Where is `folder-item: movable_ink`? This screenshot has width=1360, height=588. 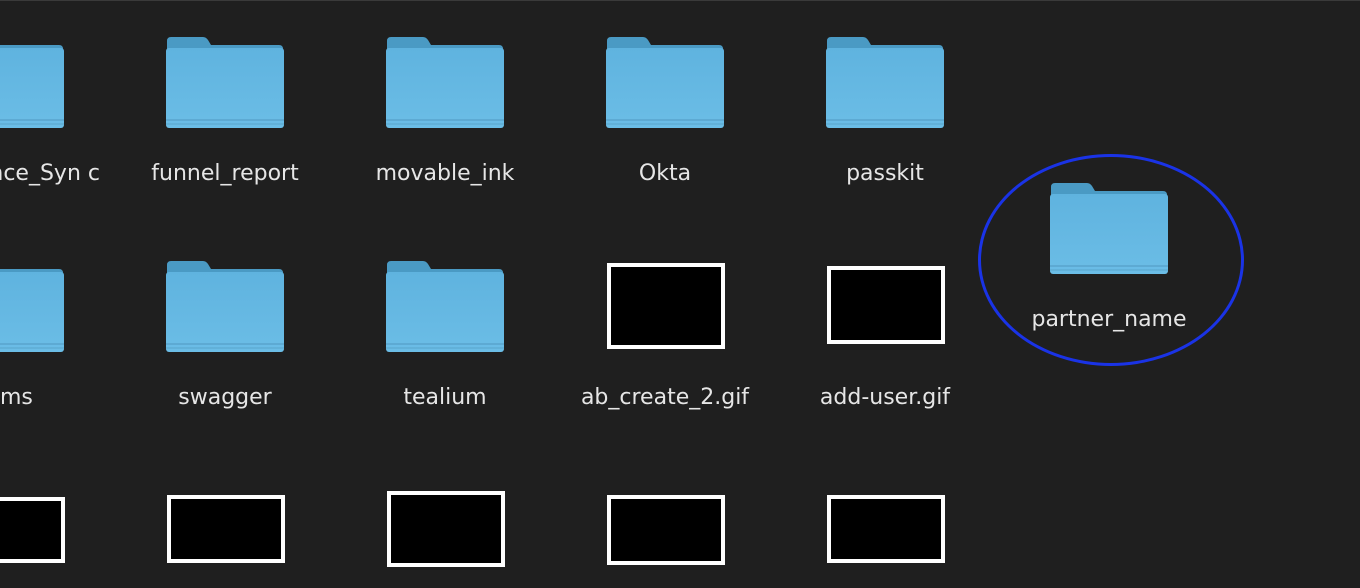 folder-item: movable_ink is located at coordinates (445, 112).